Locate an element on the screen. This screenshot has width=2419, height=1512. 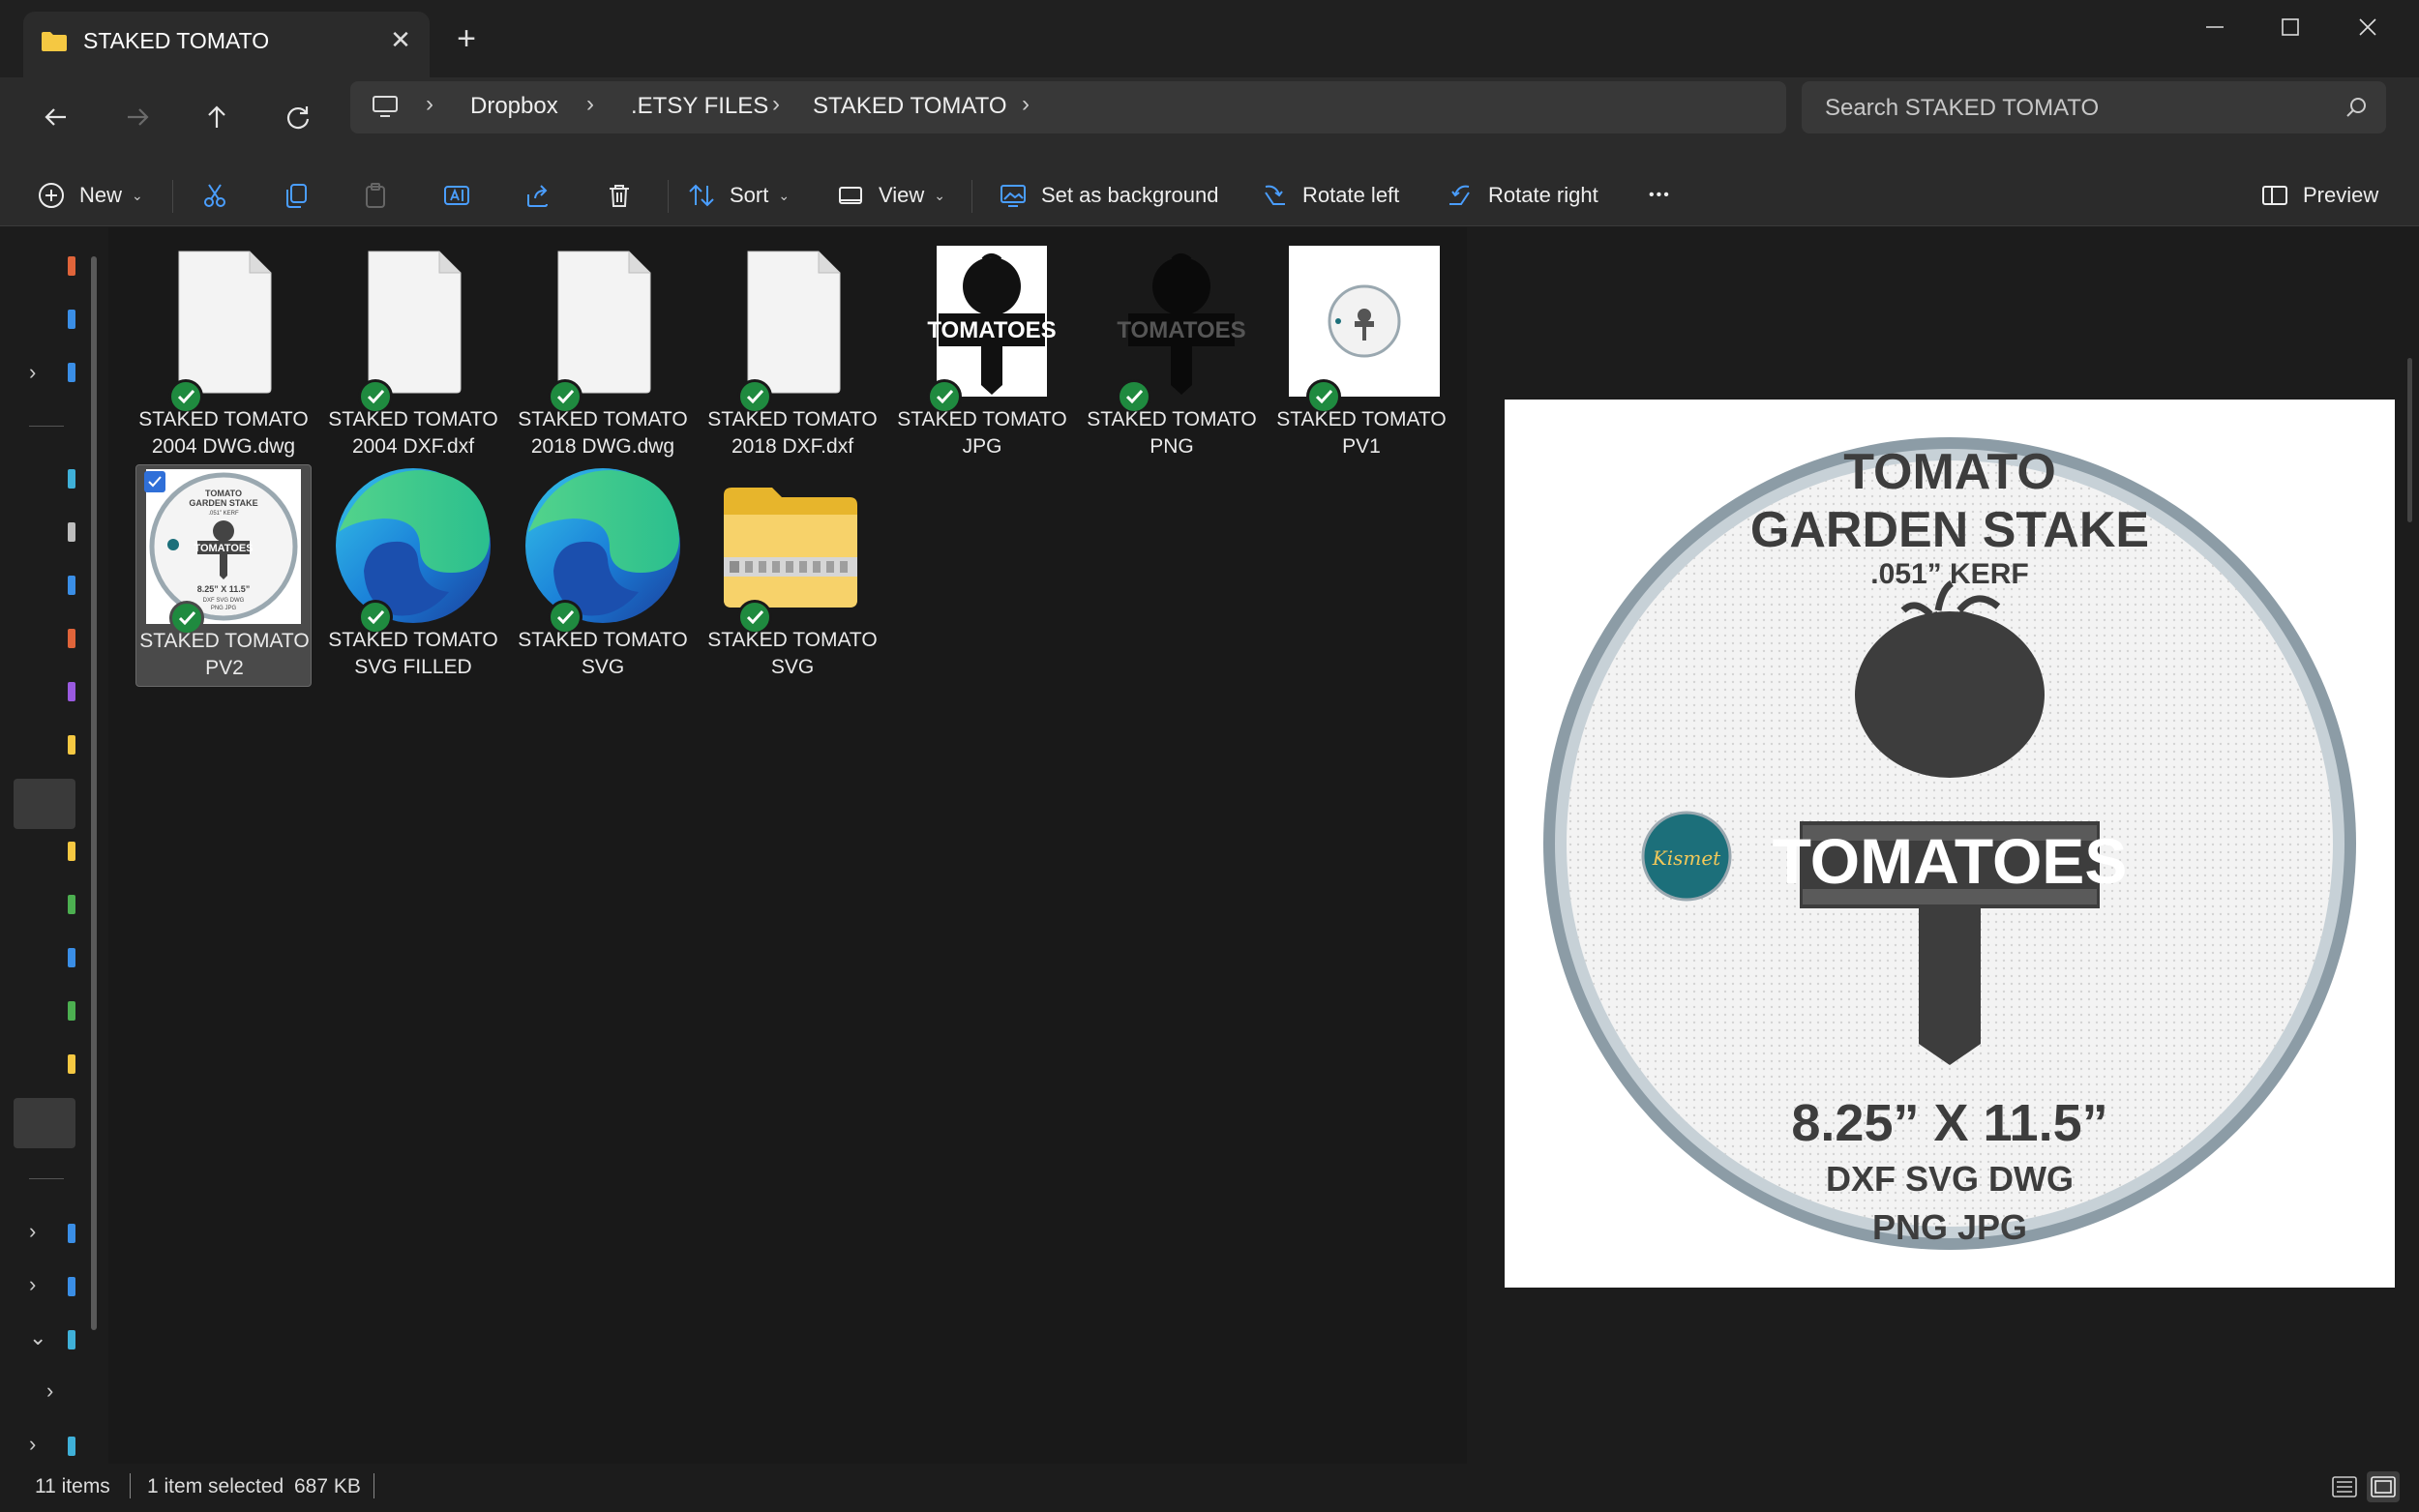
close-tab-icon: ✕ is located at coordinates (400, 40).